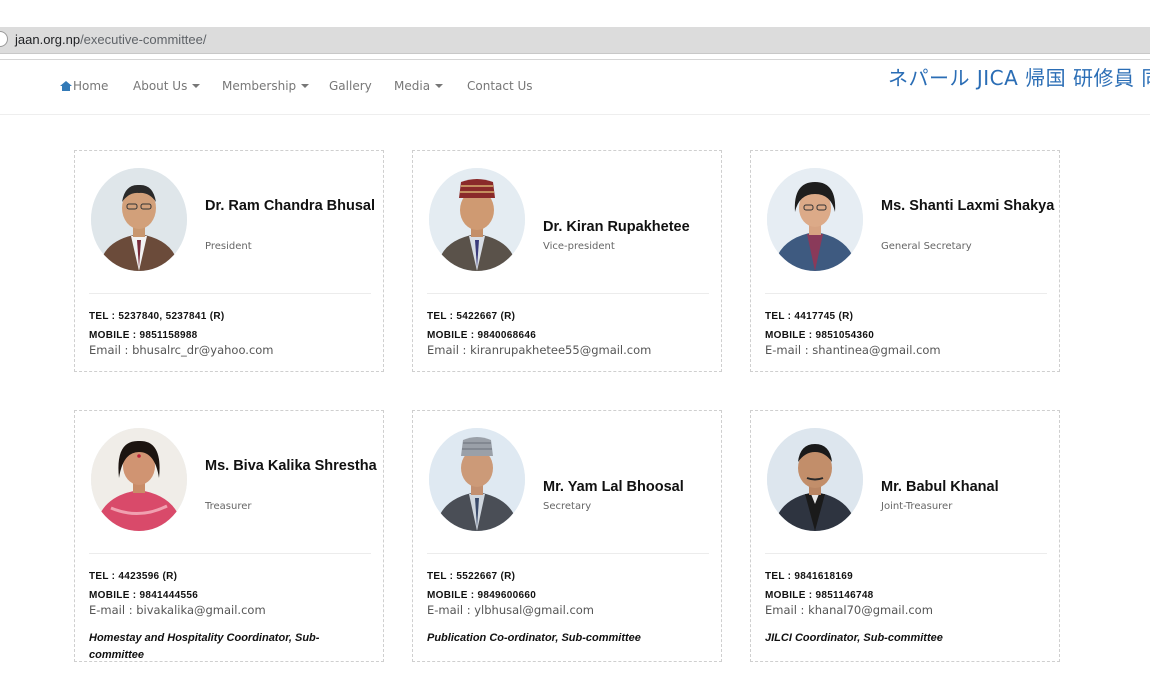 The image size is (1150, 700). I want to click on home-icon, so click(66, 86).